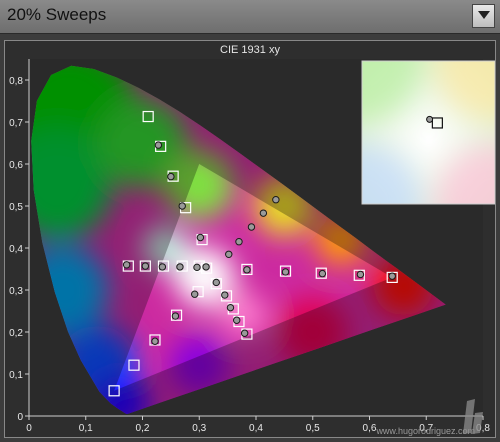  What do you see at coordinates (16, 123) in the screenshot?
I see `y-tick-label: 0,7` at bounding box center [16, 123].